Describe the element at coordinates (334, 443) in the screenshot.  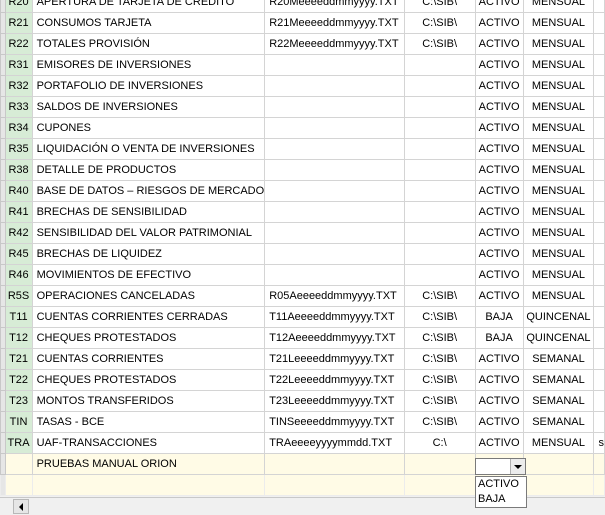
I see `cell-file: TRAeeeeyyyymmdd.TXT` at that location.